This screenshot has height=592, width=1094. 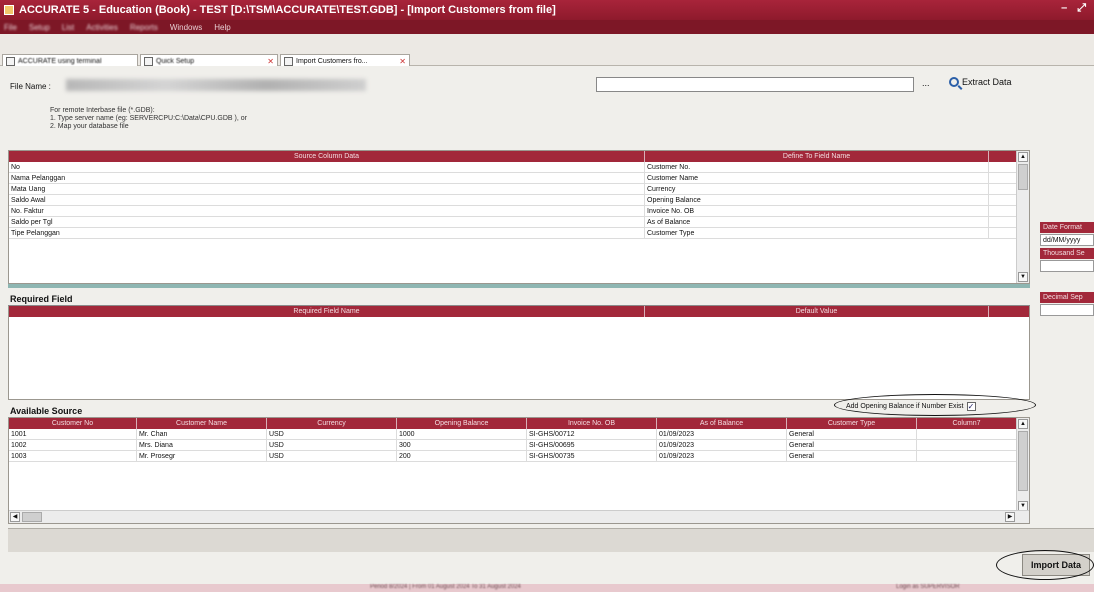 What do you see at coordinates (15, 517) in the screenshot?
I see `scroll-left-icon: ◀` at bounding box center [15, 517].